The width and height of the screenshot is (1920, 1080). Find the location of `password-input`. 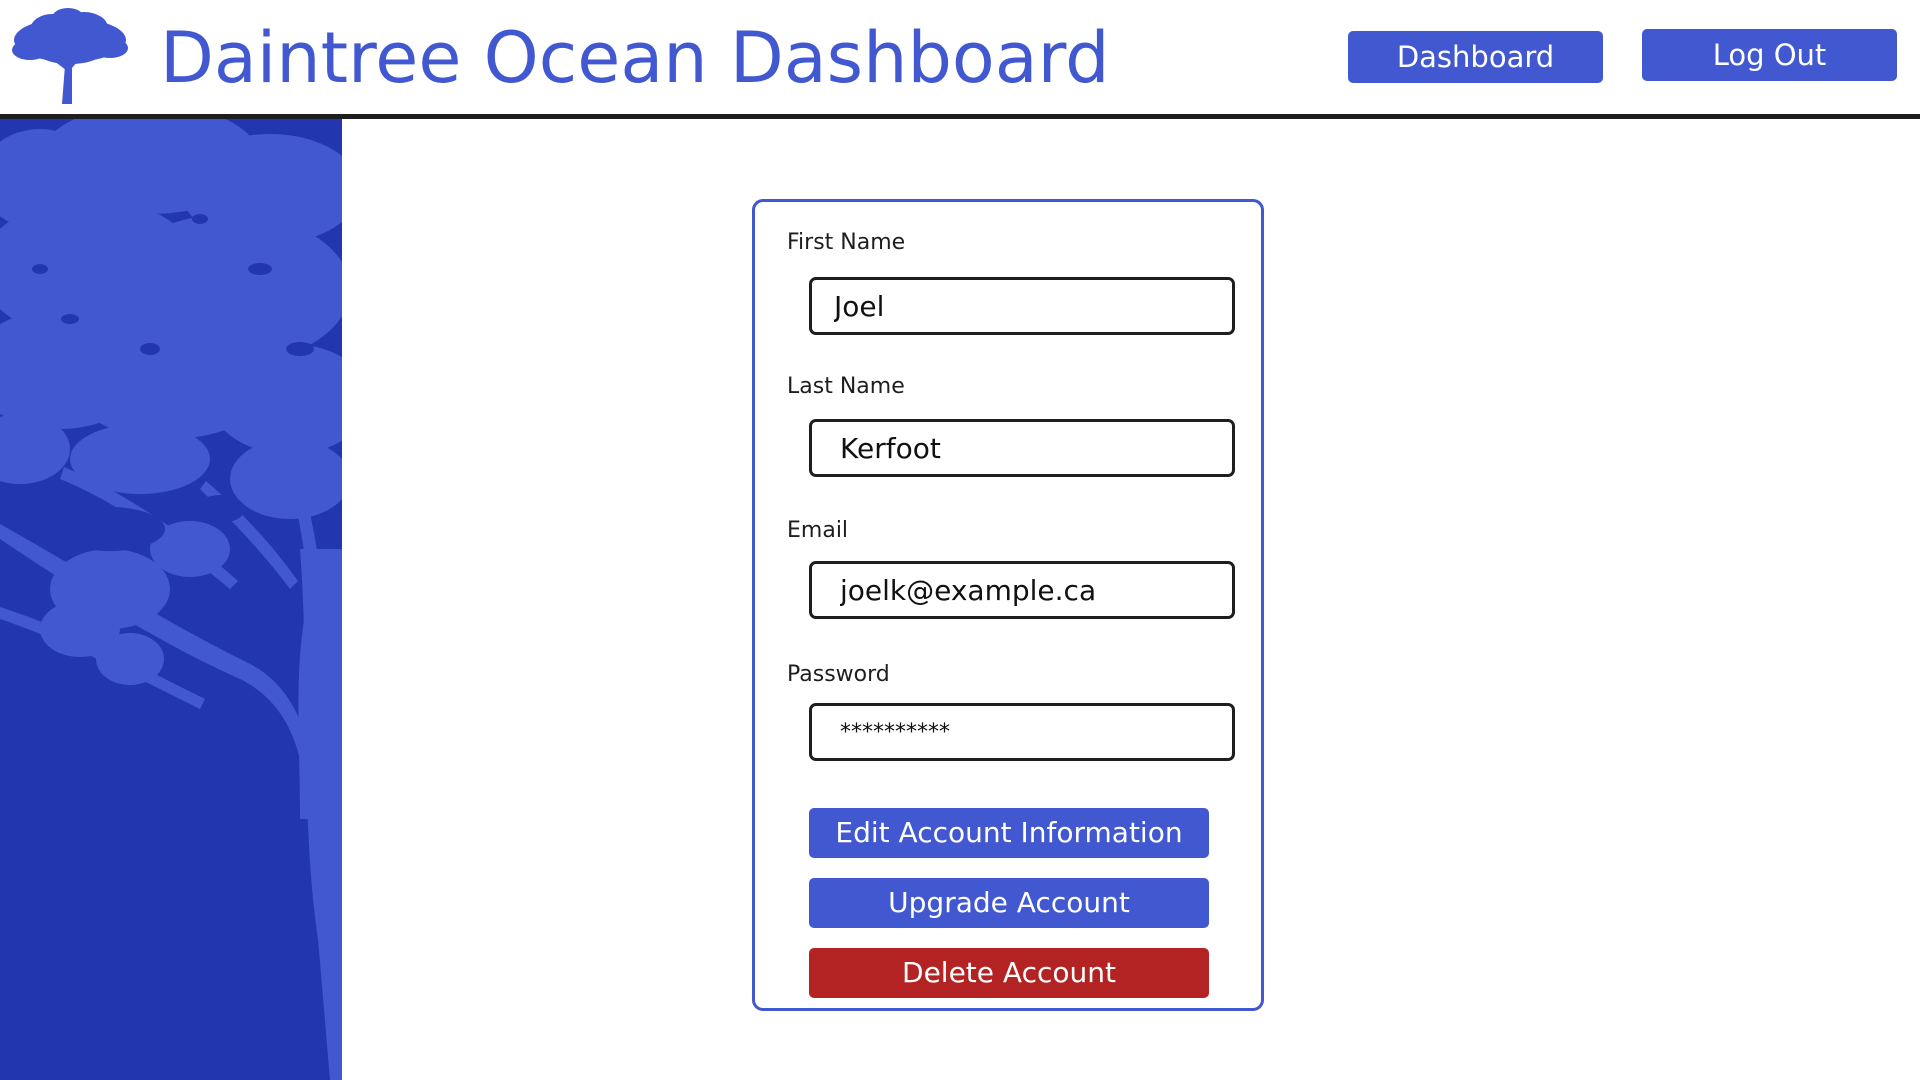

password-input is located at coordinates (1022, 732).